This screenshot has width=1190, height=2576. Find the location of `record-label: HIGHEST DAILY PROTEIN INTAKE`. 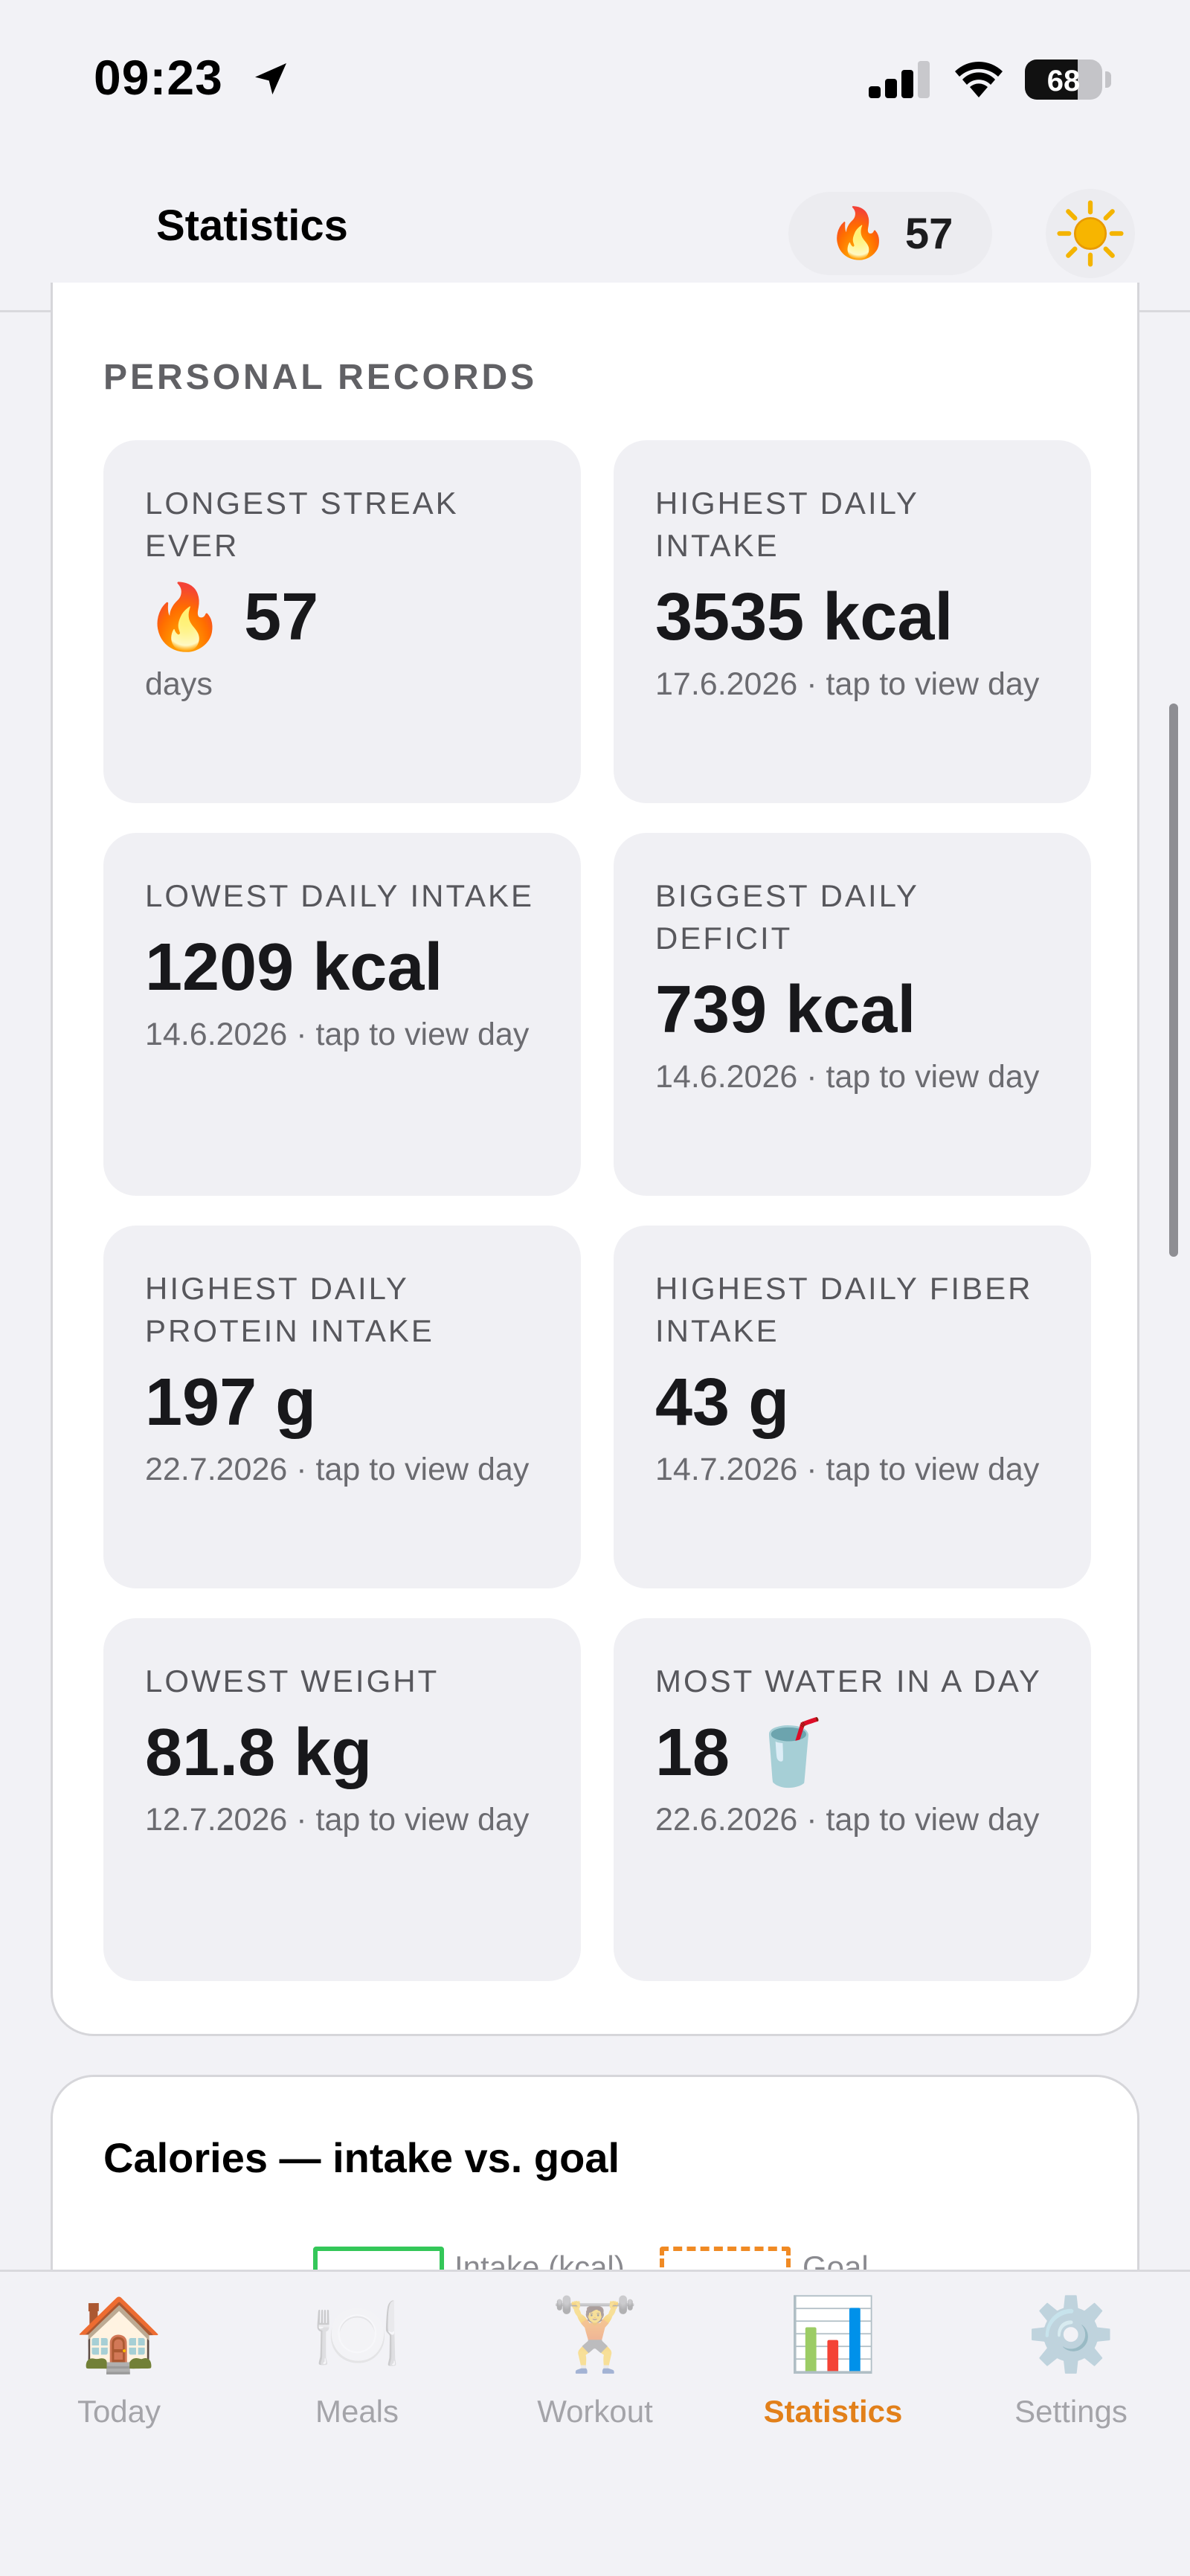

record-label: HIGHEST DAILY PROTEIN INTAKE is located at coordinates (290, 1309).